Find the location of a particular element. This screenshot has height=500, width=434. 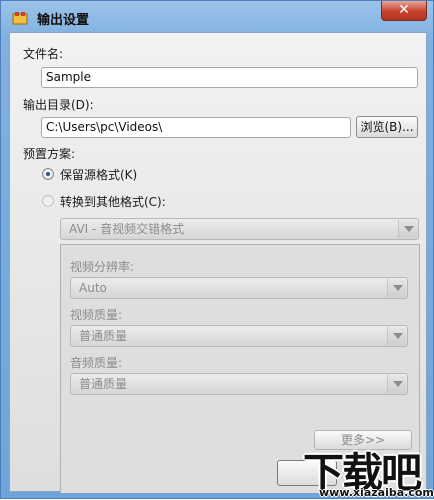

watermark: 下载吧 www.xiazaiba.com is located at coordinates (367, 469).